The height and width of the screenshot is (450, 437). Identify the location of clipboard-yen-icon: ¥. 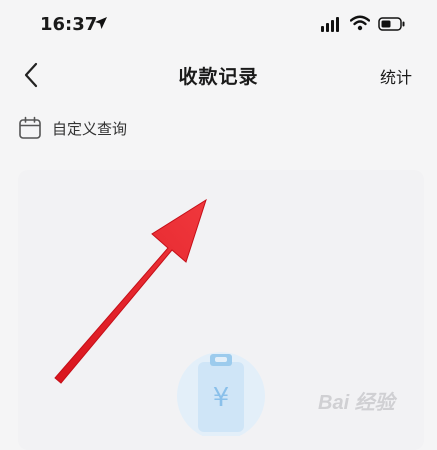
(221, 394).